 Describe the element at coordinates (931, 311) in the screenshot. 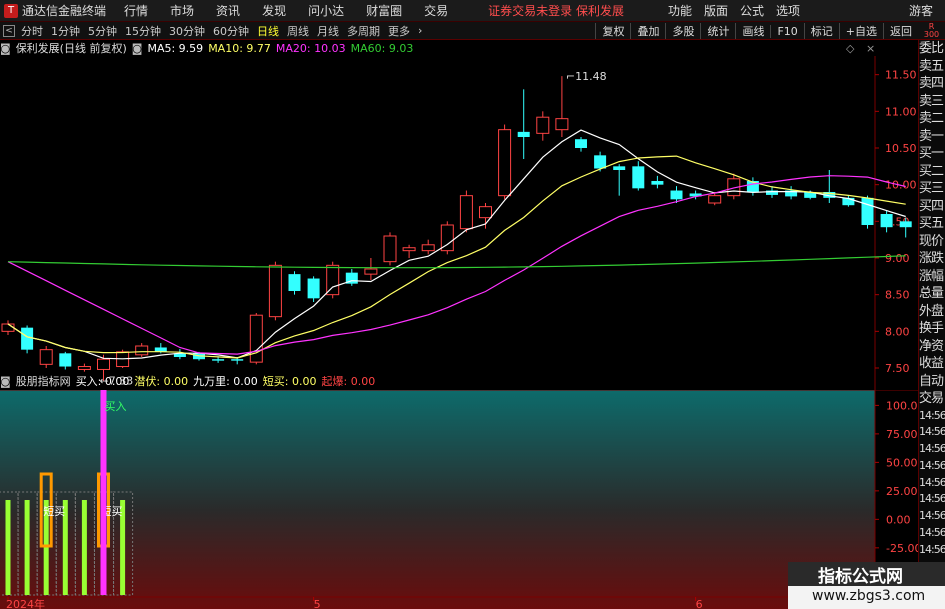

I see `side-label-15: 外盘` at that location.